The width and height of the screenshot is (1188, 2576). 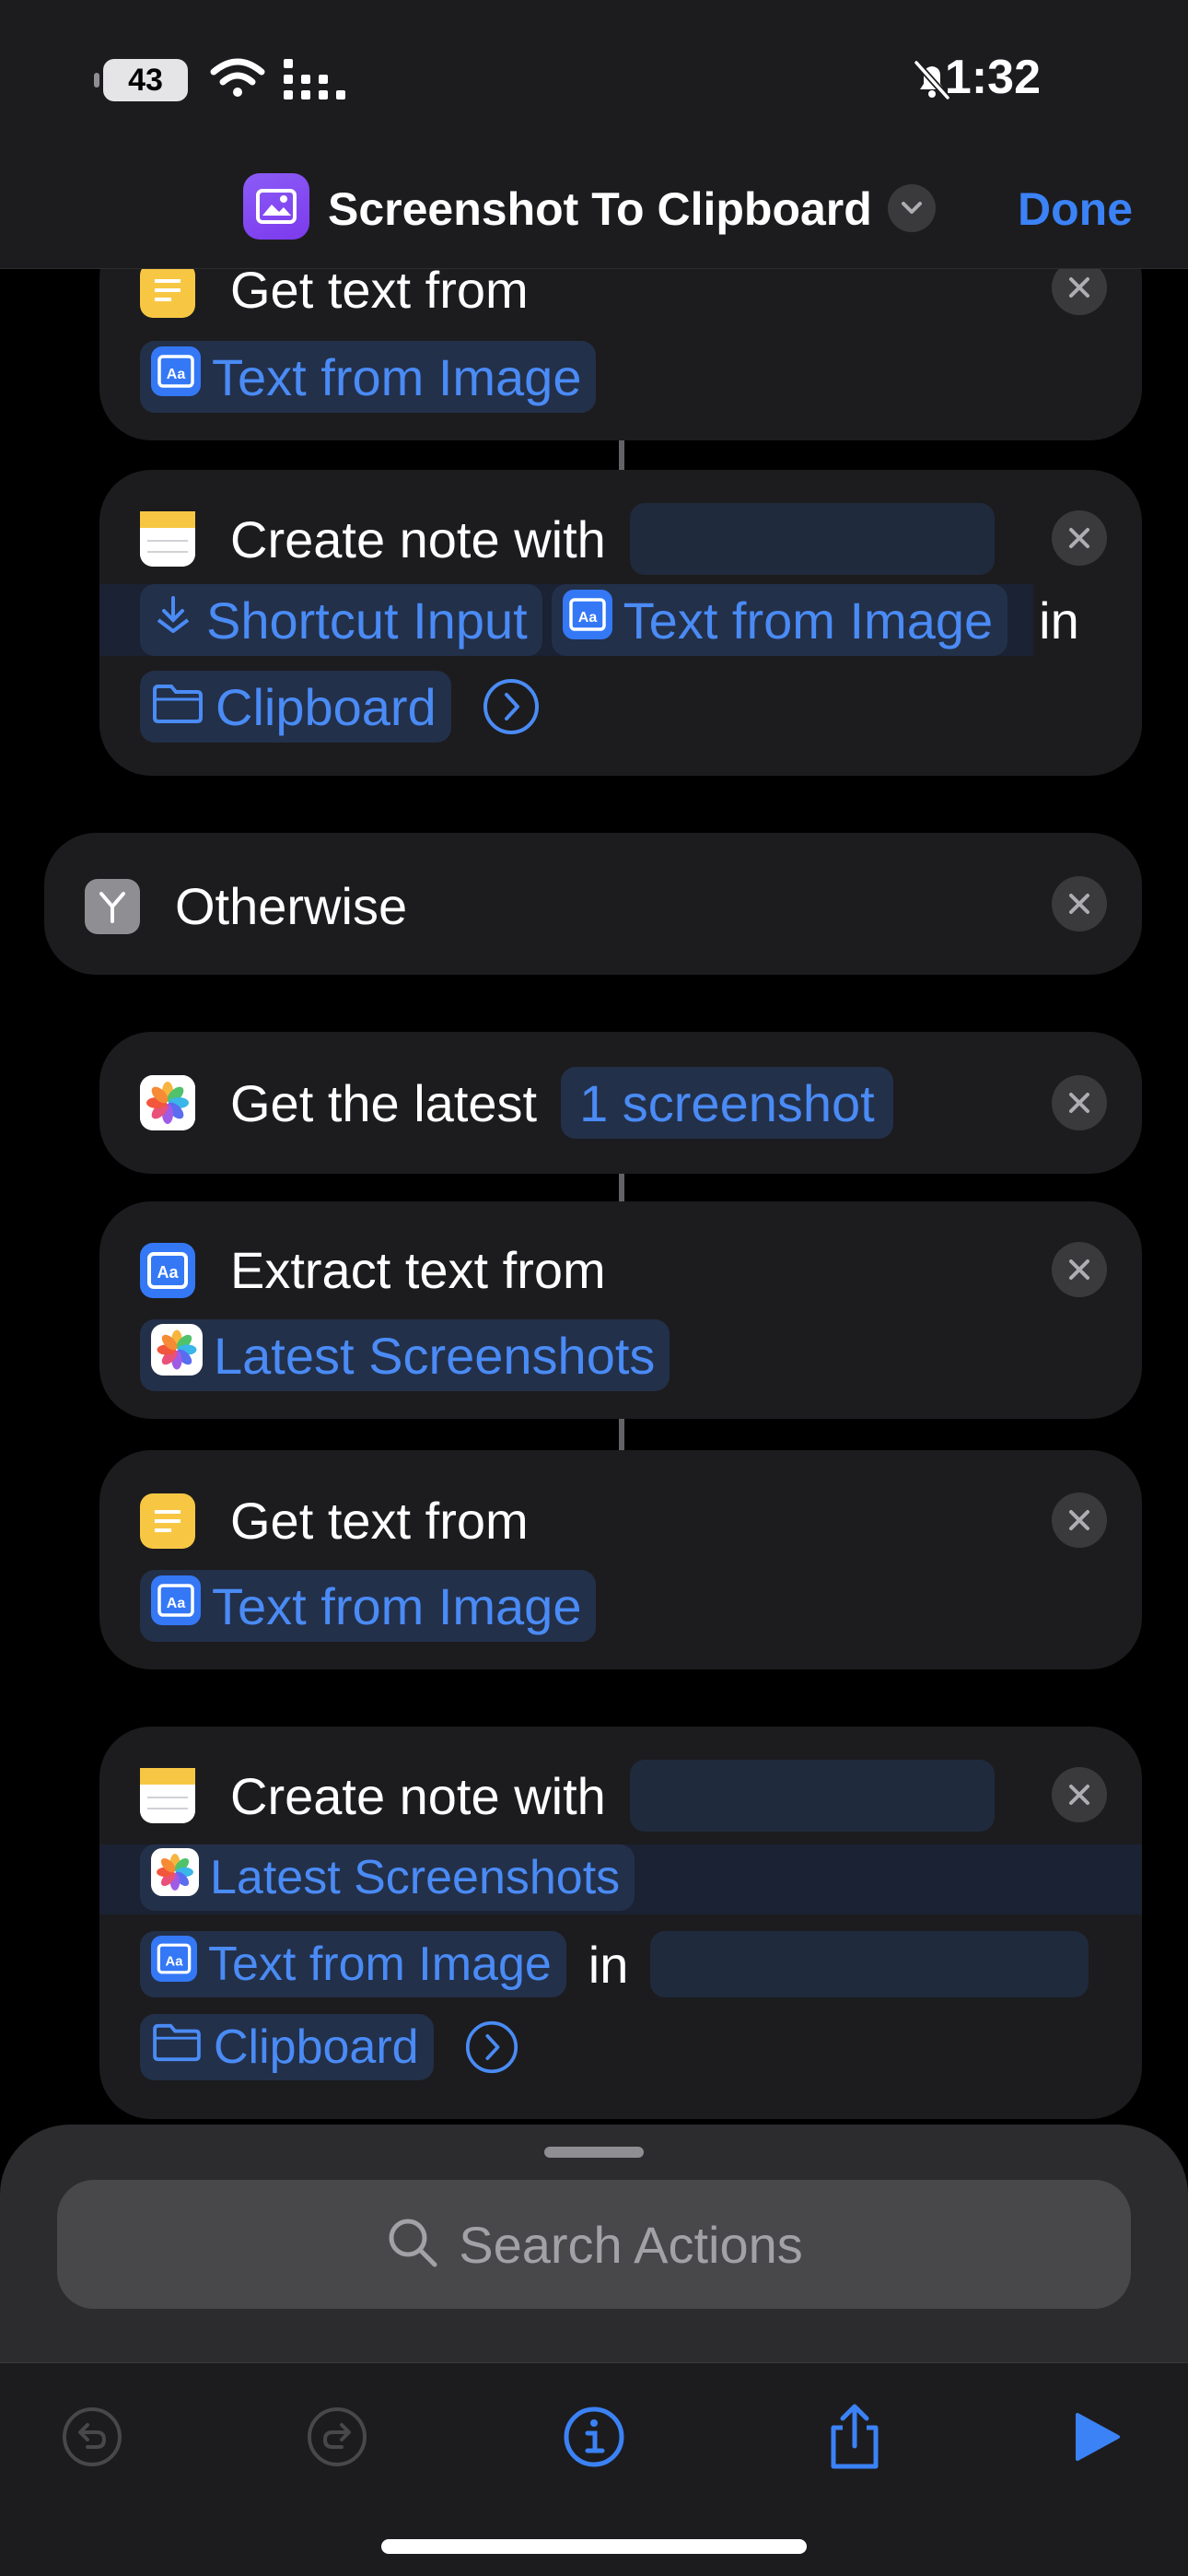 What do you see at coordinates (412, 2245) in the screenshot?
I see `search-icon` at bounding box center [412, 2245].